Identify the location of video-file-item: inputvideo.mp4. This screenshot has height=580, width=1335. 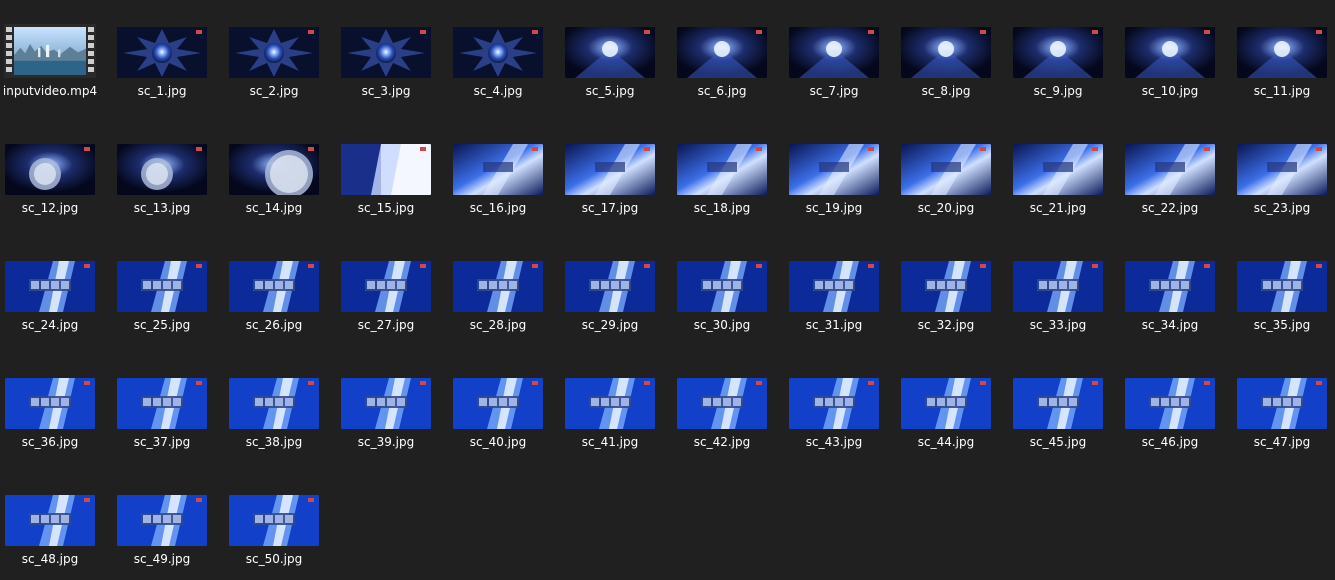
(56, 55).